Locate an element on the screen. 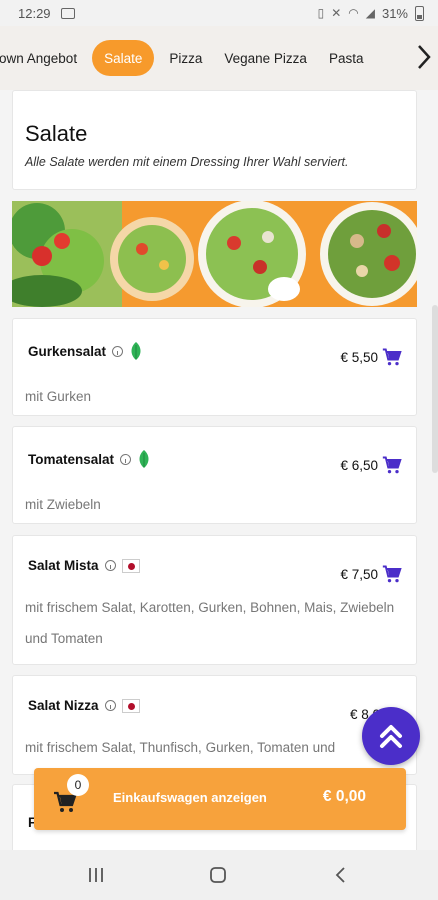  salad-banner-illustration is located at coordinates (214, 254).